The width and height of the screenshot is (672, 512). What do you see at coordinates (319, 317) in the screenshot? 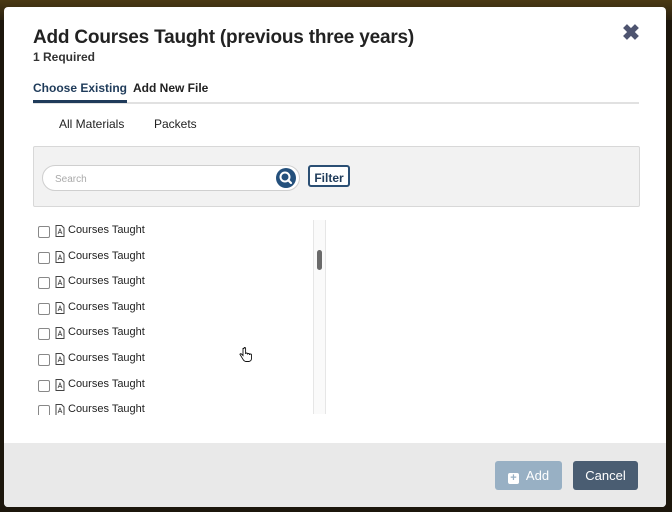
I see `list-scrollbar` at bounding box center [319, 317].